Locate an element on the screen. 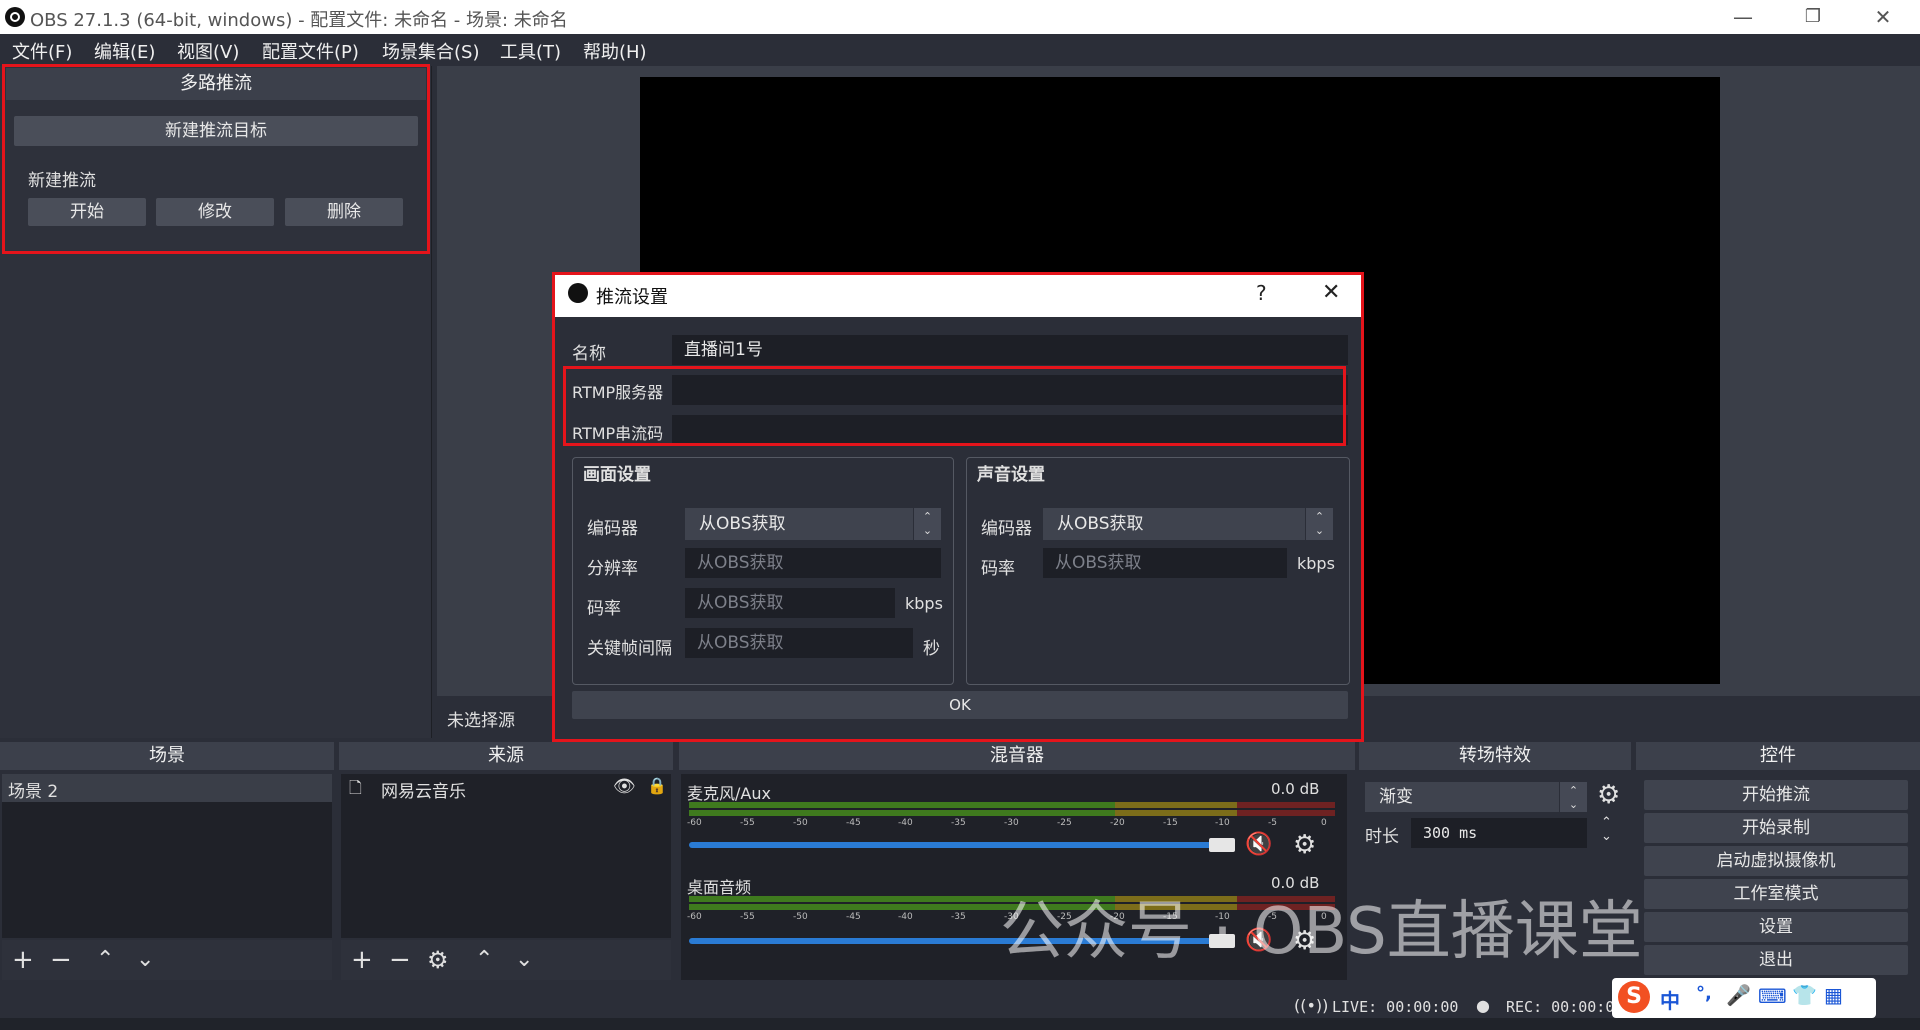 The image size is (1920, 1030). toolbox-grid-icon: ▦ is located at coordinates (1833, 995).